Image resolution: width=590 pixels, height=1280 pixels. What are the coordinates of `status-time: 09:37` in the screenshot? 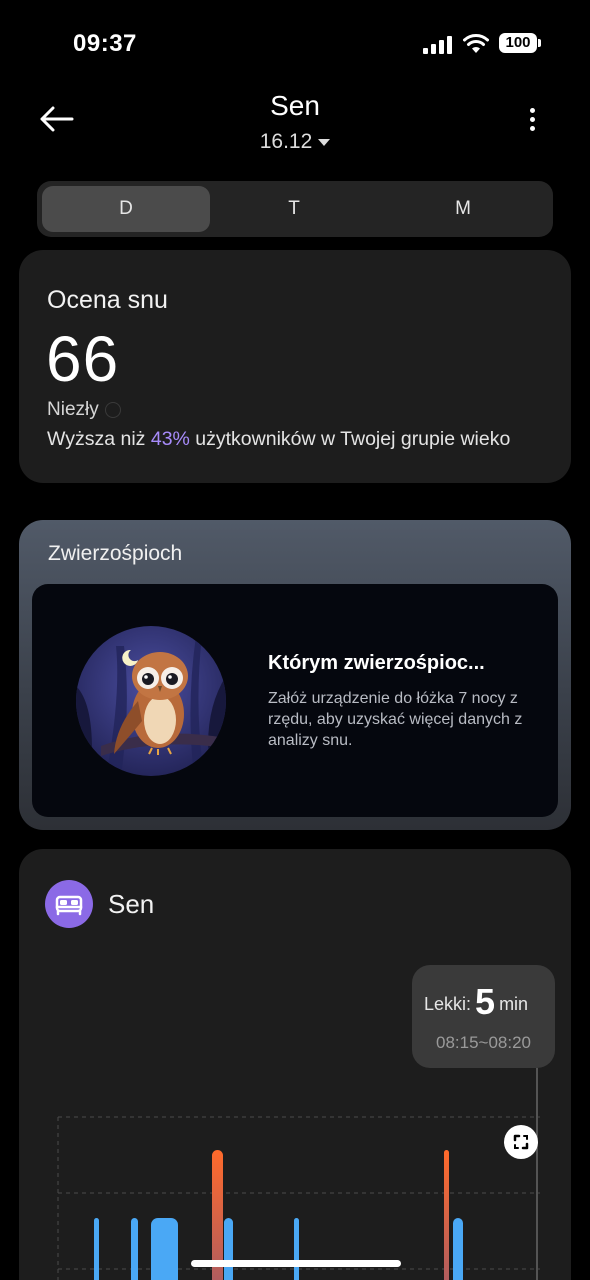 It's located at (105, 43).